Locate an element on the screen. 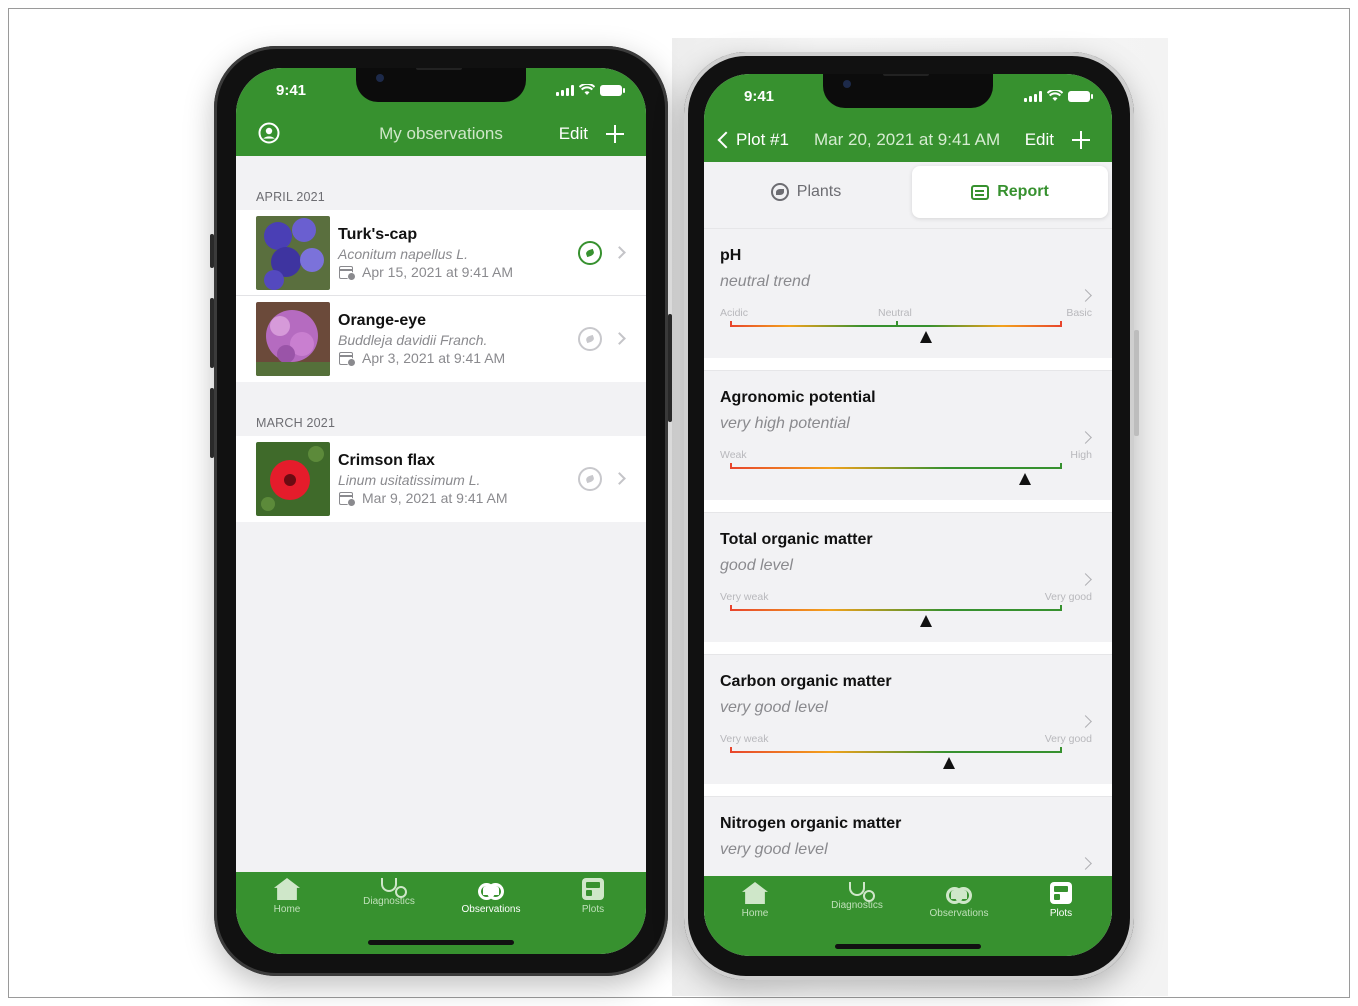 The image size is (1358, 1006). scientific-name: Buddleja davidii Franch. is located at coordinates (413, 340).